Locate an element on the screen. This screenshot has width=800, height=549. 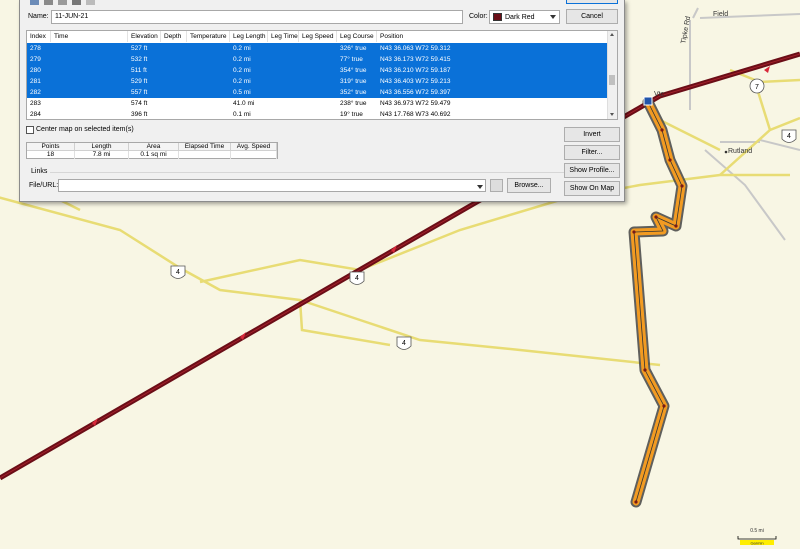
table-cell: 529 ft is located at coordinates (139, 81).